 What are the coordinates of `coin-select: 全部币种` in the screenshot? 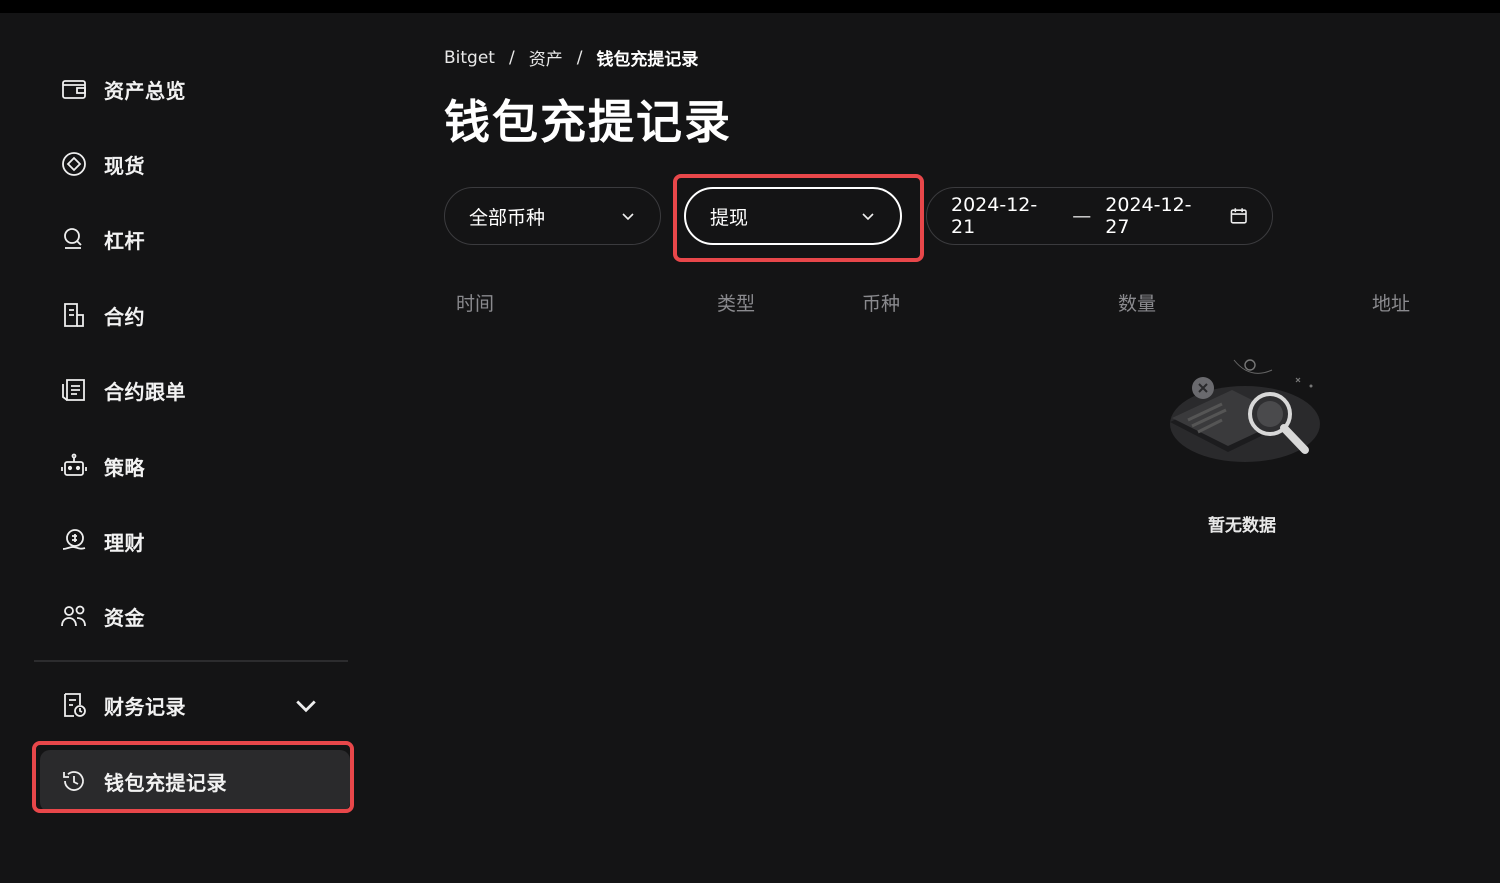 It's located at (552, 216).